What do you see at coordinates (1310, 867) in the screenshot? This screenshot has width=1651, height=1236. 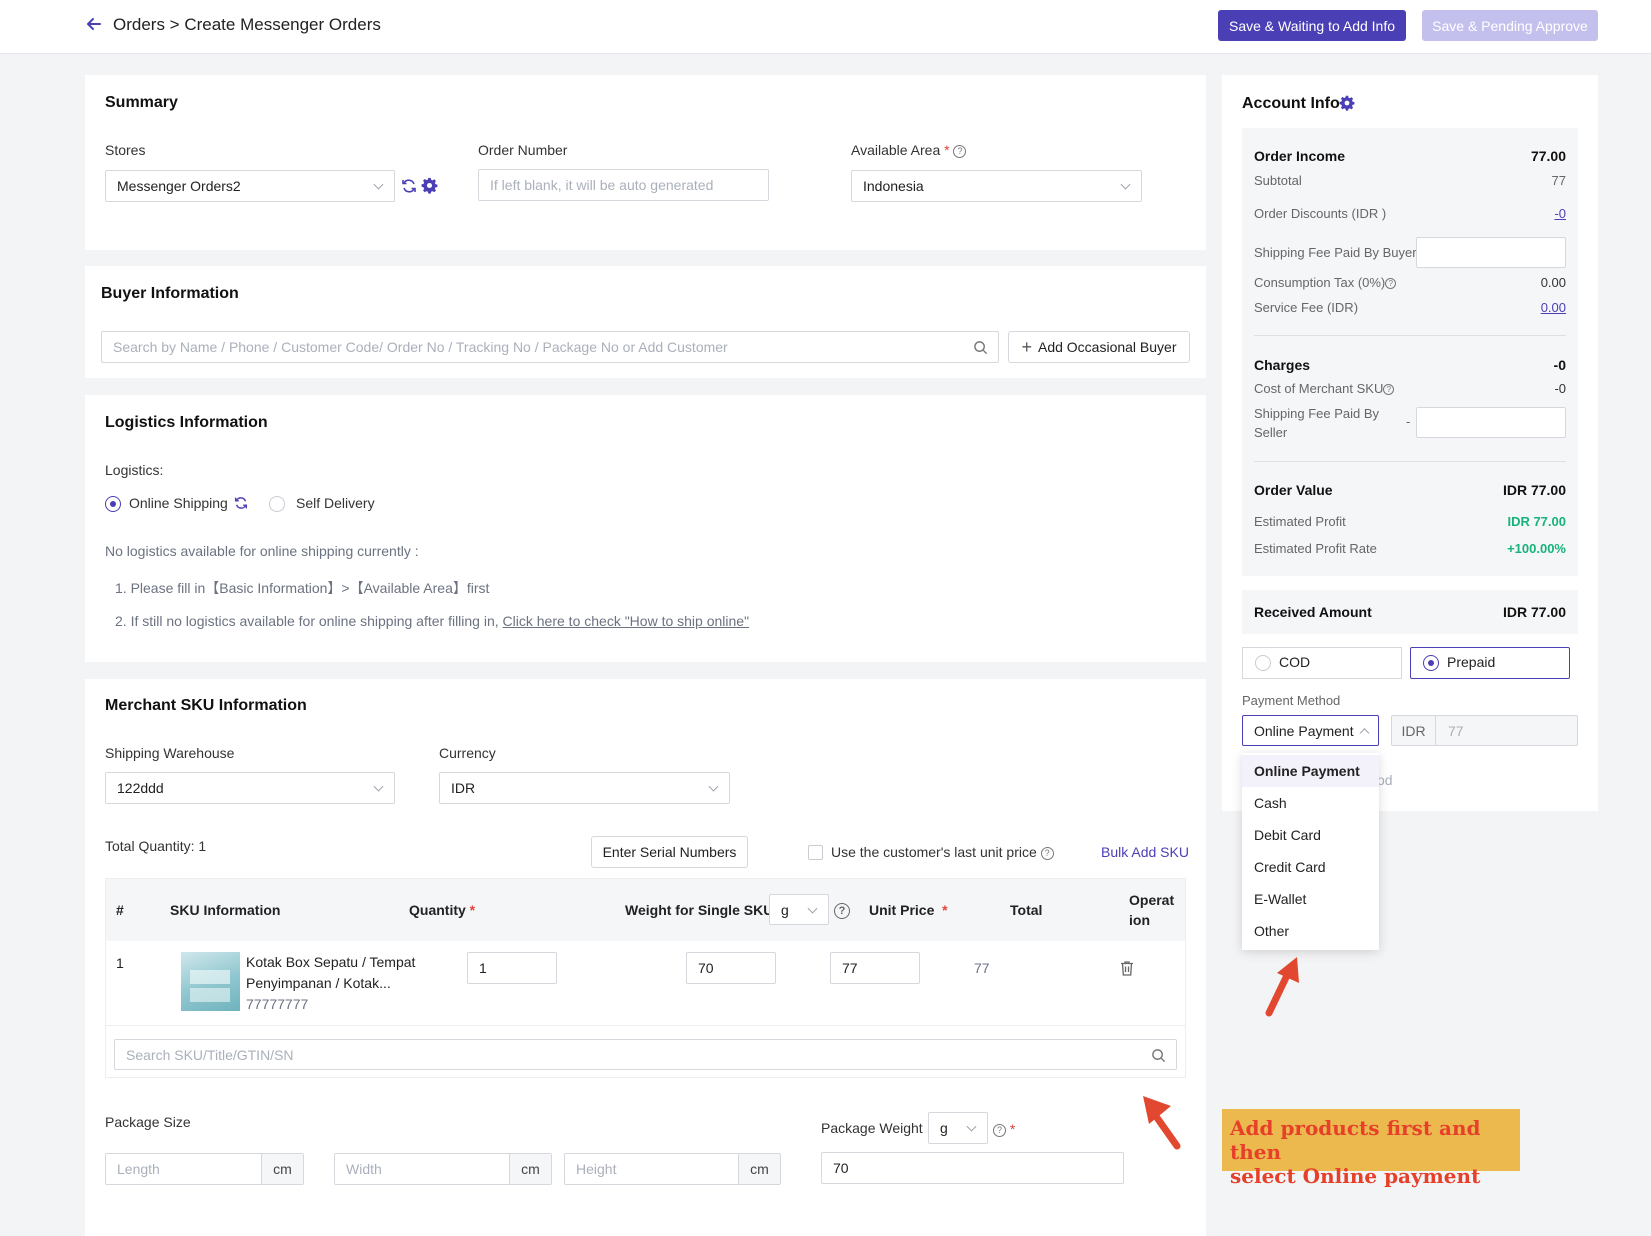 I see `option-credit-card: Credit Card` at bounding box center [1310, 867].